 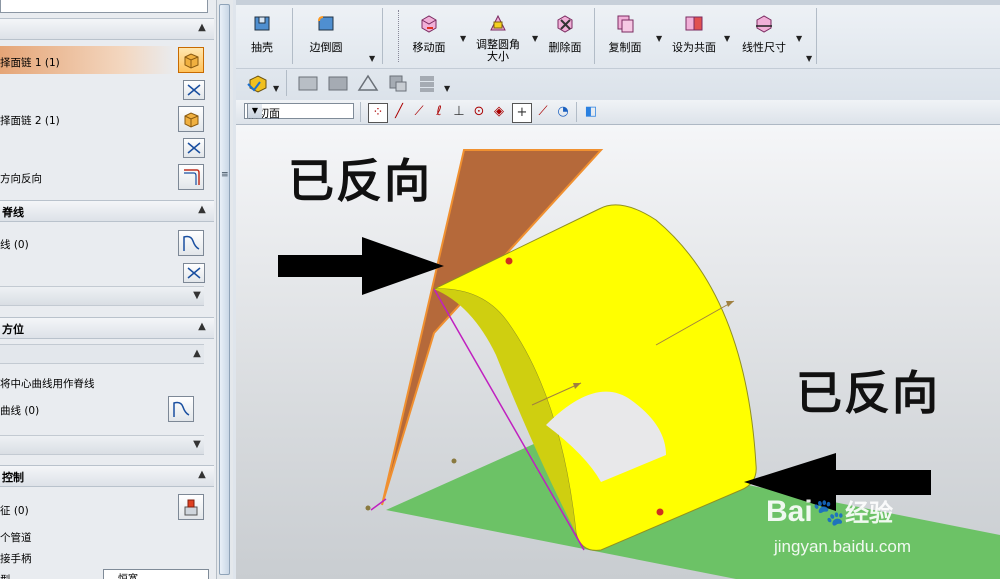 I want to click on resize-blend-icon, so click(x=498, y=22).